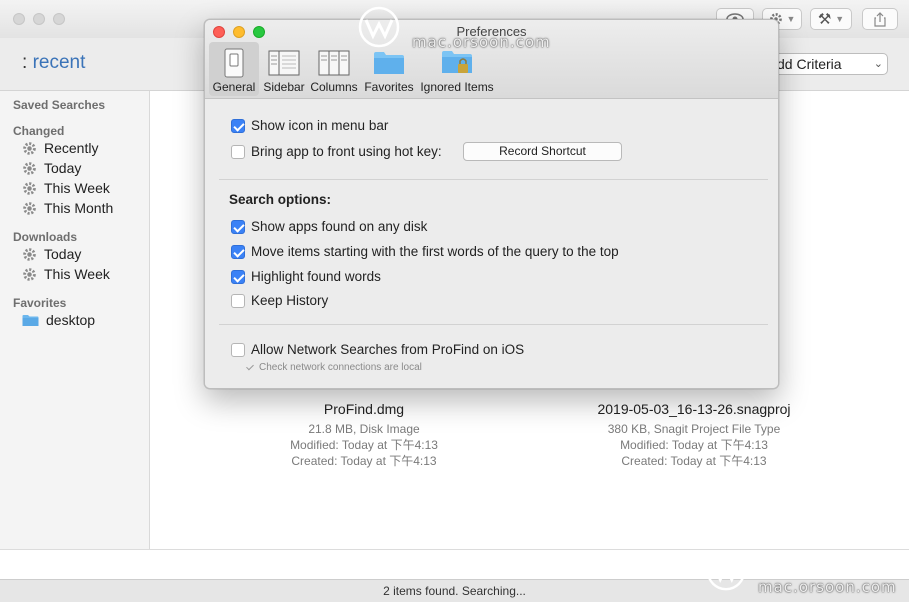 This screenshot has height=602, width=909. I want to click on close-window-button, so click(19, 19).